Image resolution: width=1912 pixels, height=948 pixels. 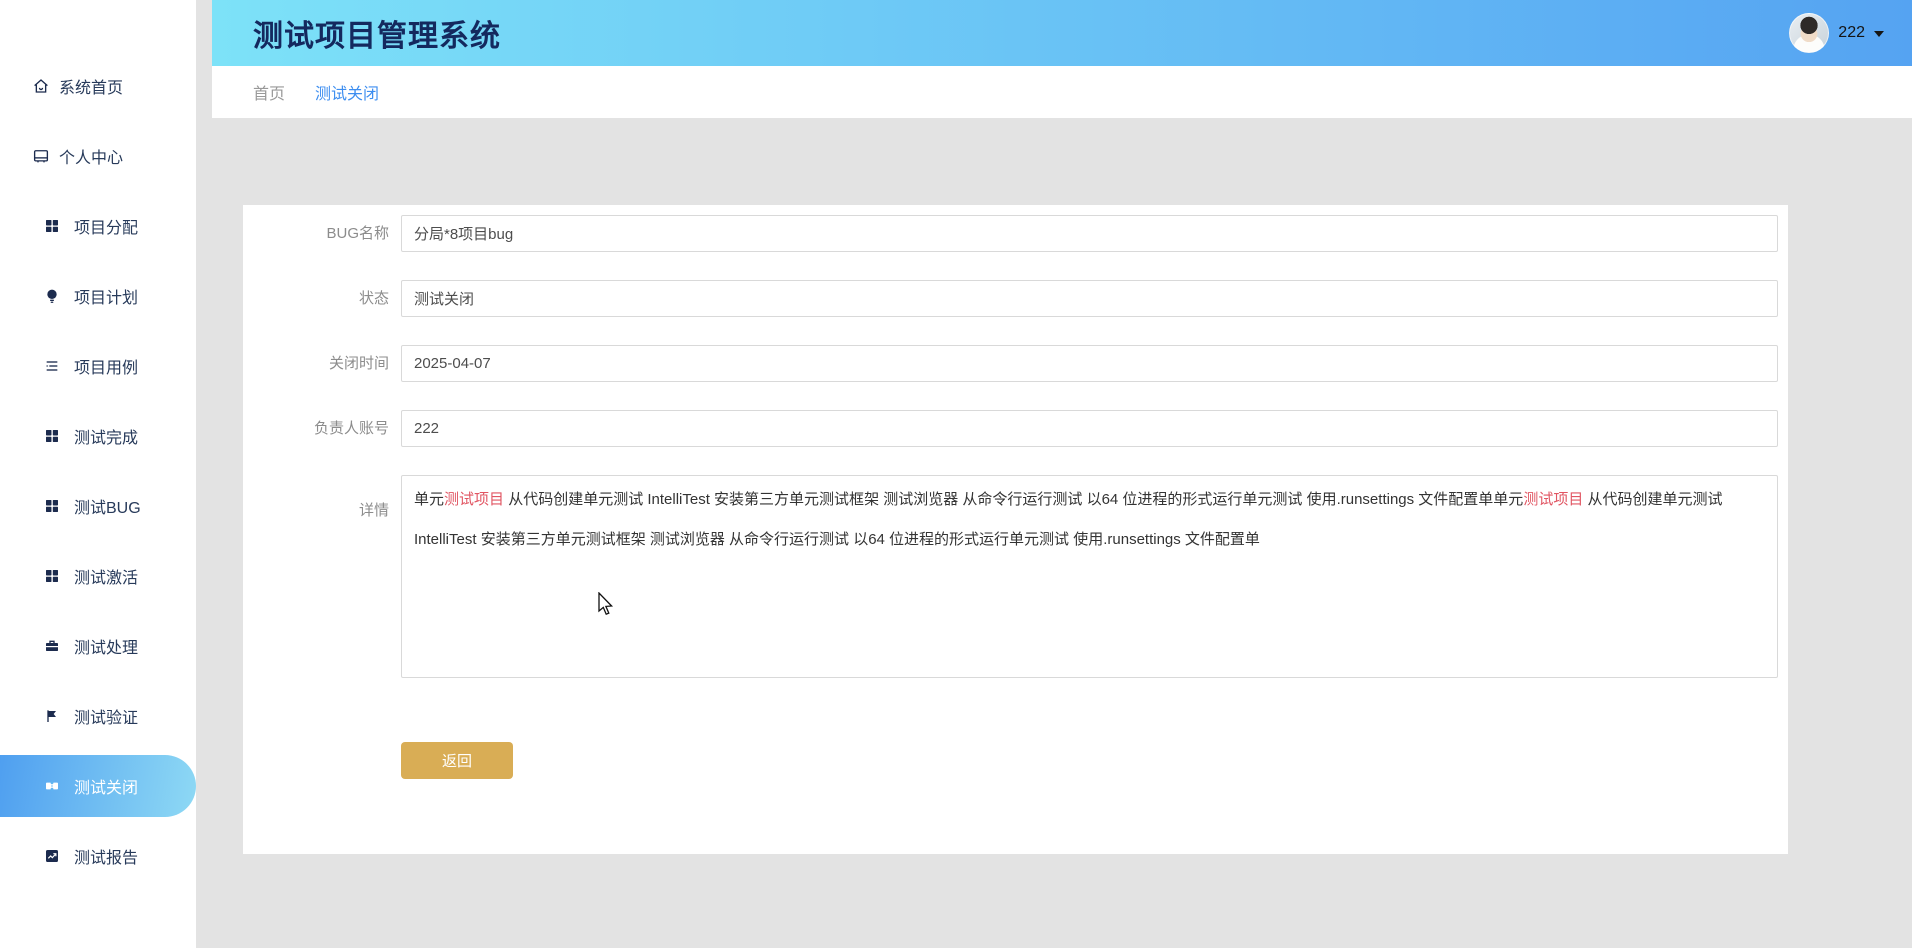 What do you see at coordinates (106, 788) in the screenshot?
I see `sidebar-item-label: 测试关闭` at bounding box center [106, 788].